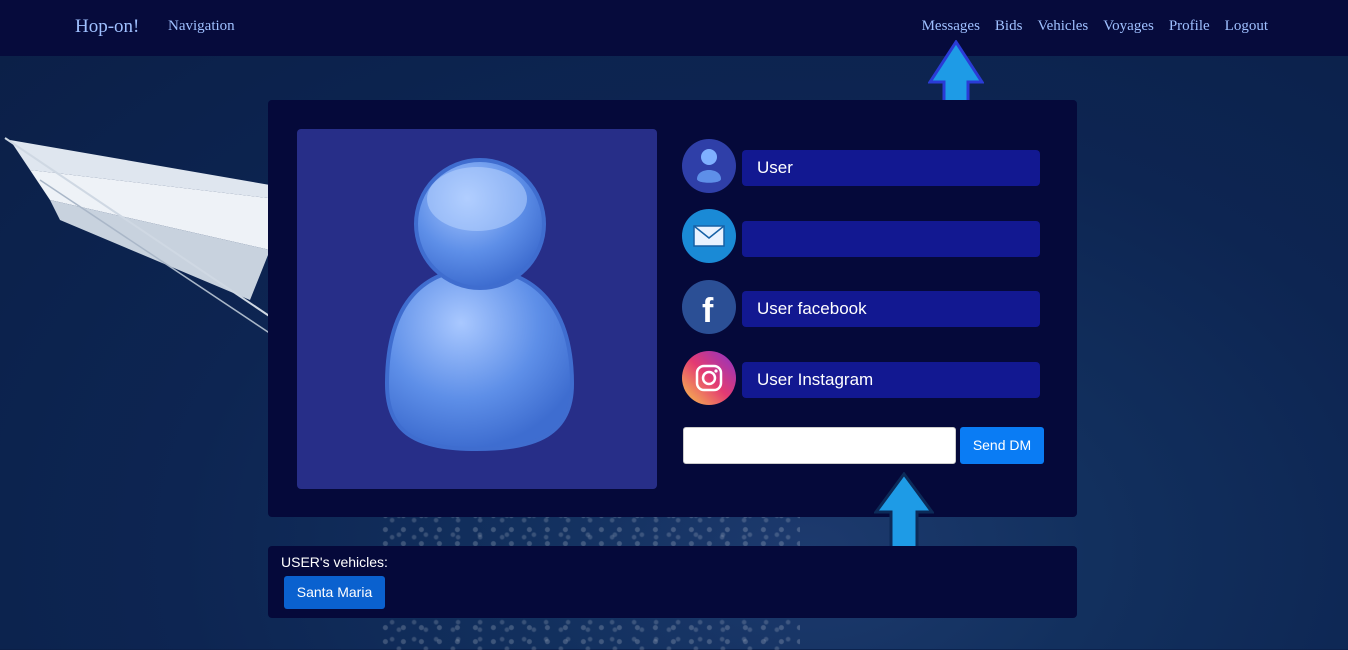 This screenshot has width=1348, height=650. Describe the element at coordinates (891, 239) in the screenshot. I see `email-field` at that location.